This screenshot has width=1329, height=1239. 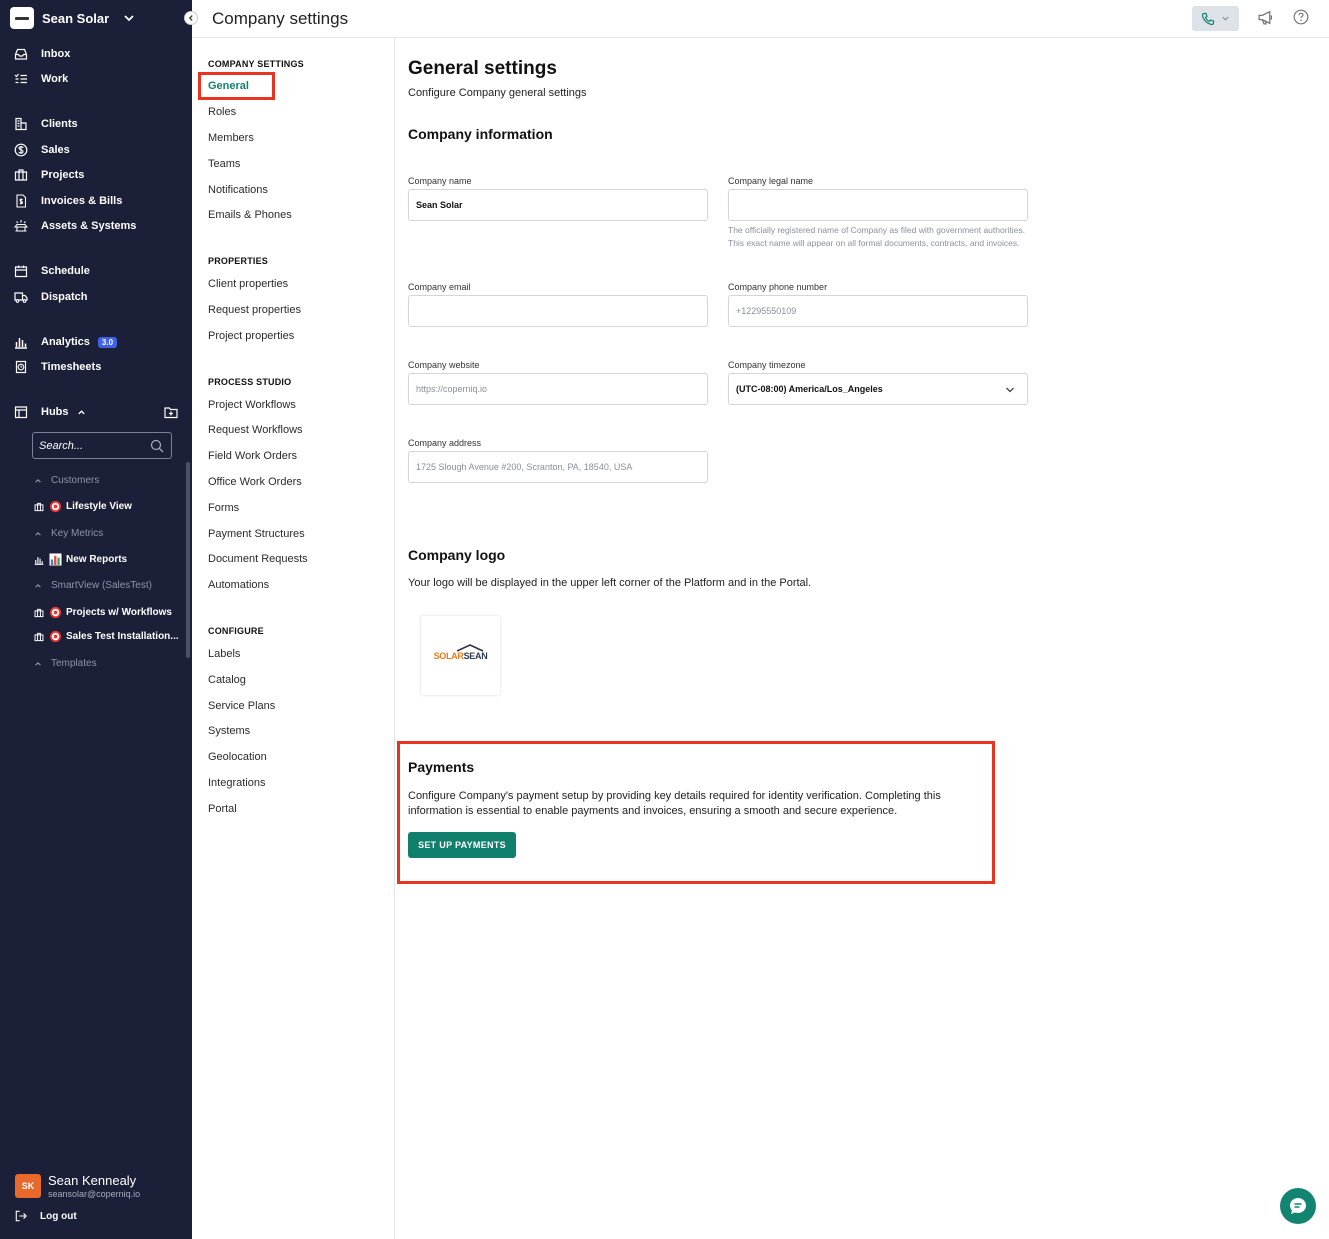 What do you see at coordinates (55, 559) in the screenshot?
I see `chart-emoji-icon` at bounding box center [55, 559].